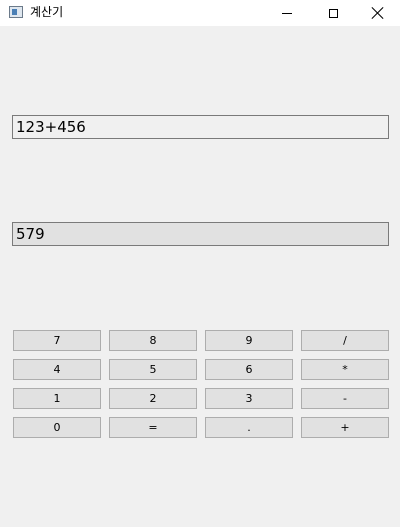 The image size is (400, 527). I want to click on key-0: 0, so click(57, 427).